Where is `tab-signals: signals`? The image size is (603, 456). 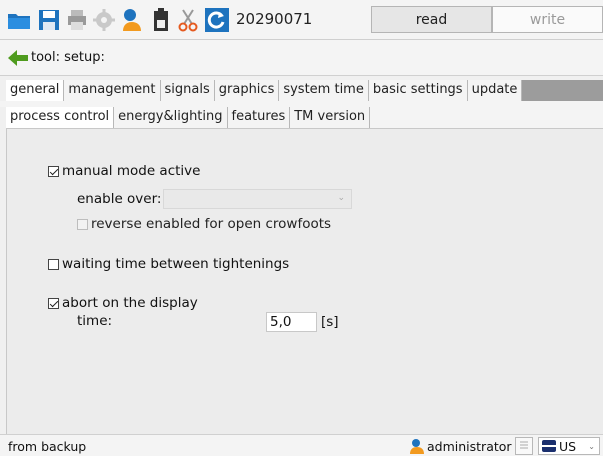
tab-signals: signals is located at coordinates (187, 90).